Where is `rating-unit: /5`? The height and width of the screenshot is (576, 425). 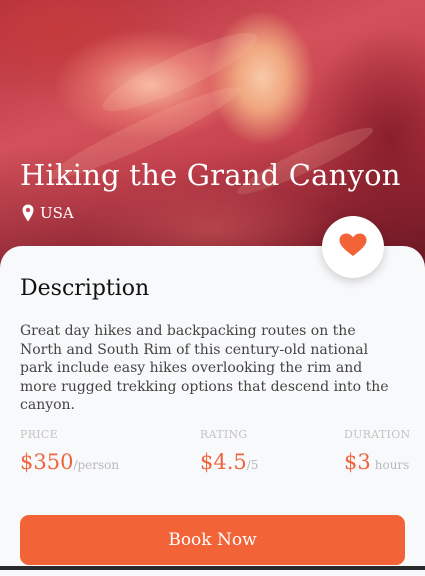 rating-unit: /5 is located at coordinates (252, 465).